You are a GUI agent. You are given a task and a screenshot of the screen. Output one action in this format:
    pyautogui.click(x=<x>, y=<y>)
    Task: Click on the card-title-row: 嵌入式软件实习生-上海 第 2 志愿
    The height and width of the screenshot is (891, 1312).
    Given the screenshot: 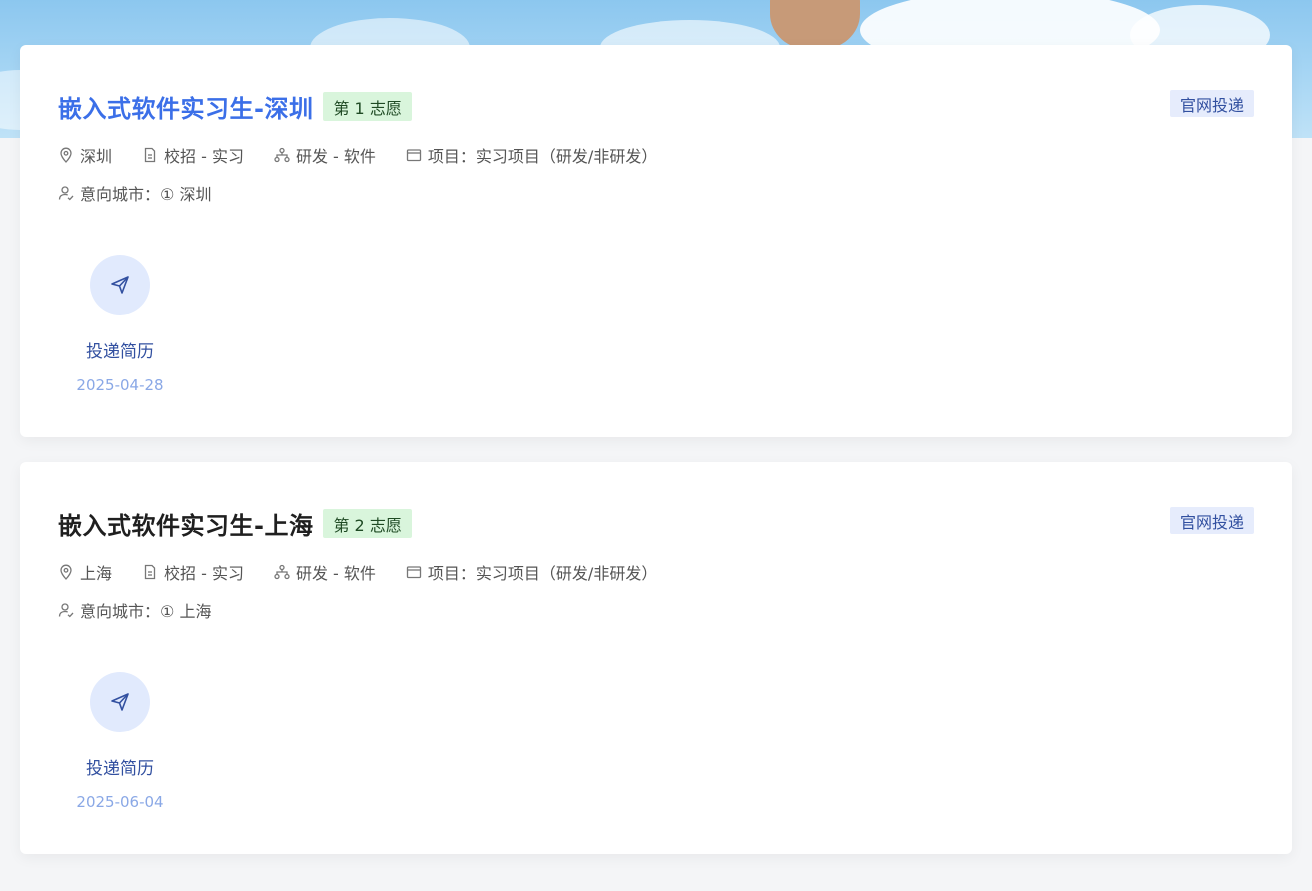 What is the action you would take?
    pyautogui.click(x=235, y=523)
    